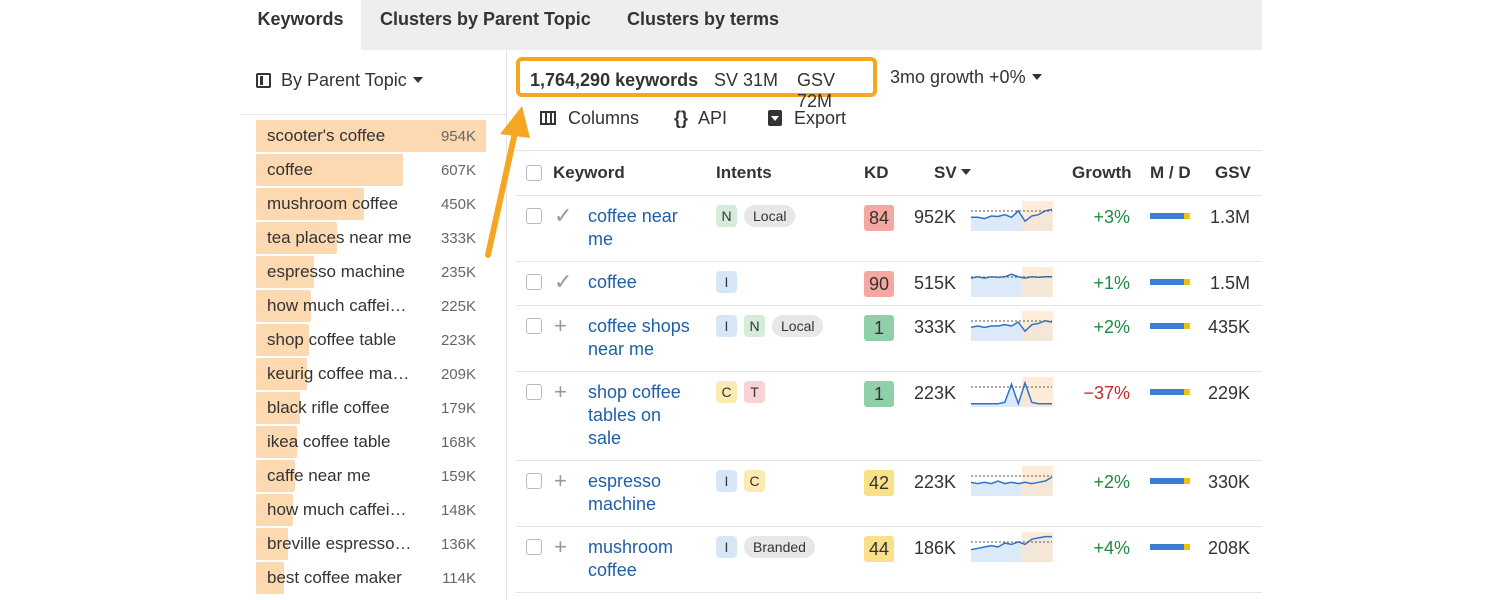 The height and width of the screenshot is (600, 1500). Describe the element at coordinates (263, 80) in the screenshot. I see `panel-icon` at that location.